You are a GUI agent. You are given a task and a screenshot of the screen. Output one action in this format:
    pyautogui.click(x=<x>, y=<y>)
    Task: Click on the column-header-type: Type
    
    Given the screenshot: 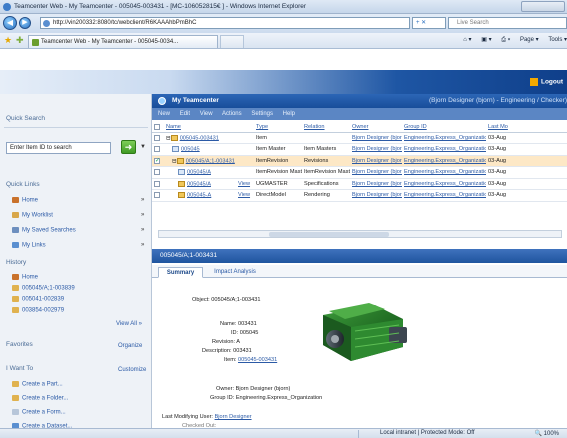 What is the action you would take?
    pyautogui.click(x=278, y=127)
    